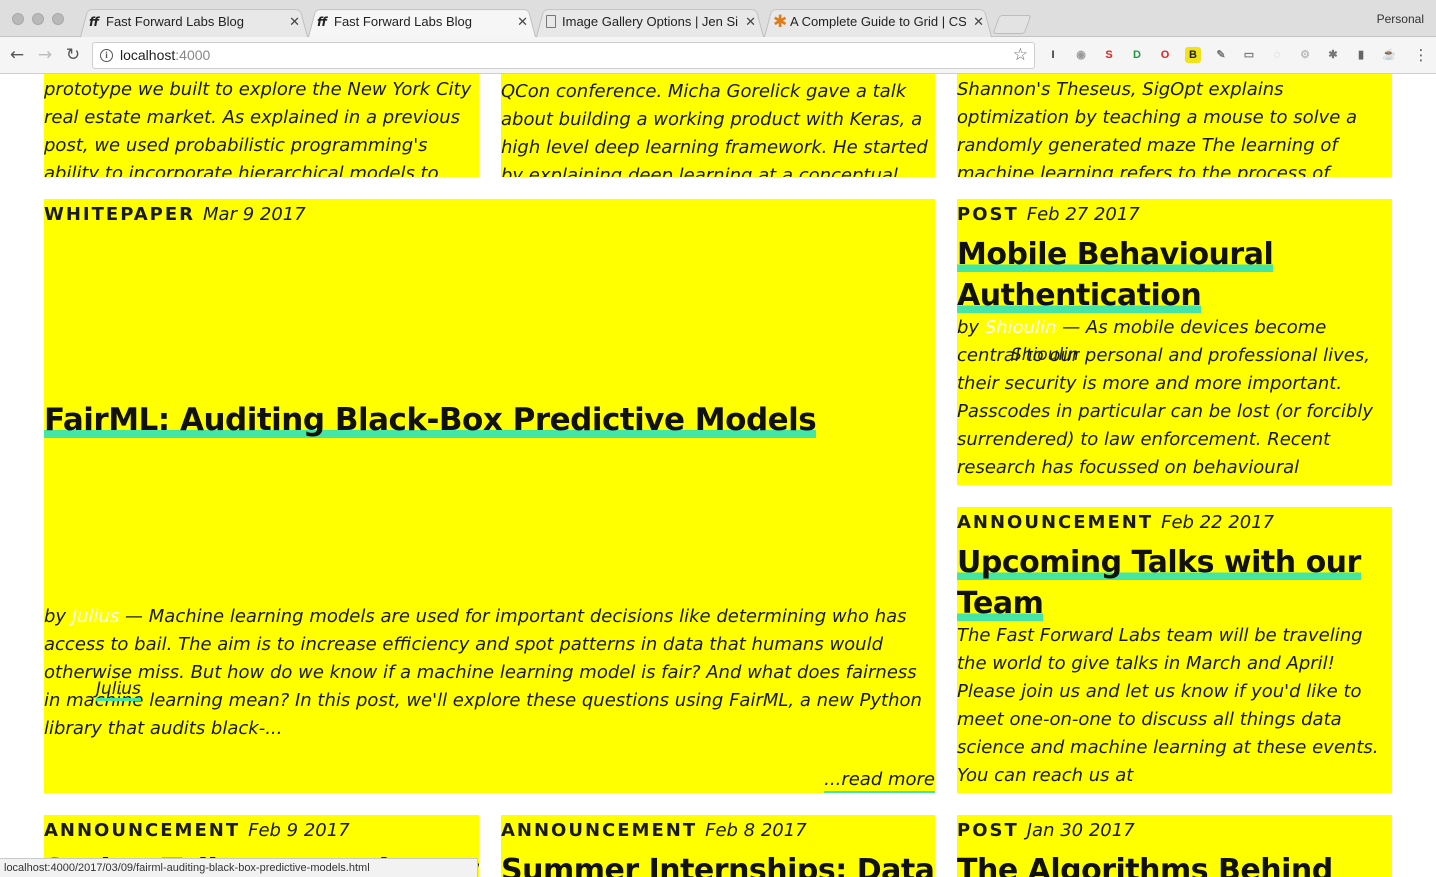  Describe the element at coordinates (1361, 55) in the screenshot. I see `extension-icon: ▮` at that location.